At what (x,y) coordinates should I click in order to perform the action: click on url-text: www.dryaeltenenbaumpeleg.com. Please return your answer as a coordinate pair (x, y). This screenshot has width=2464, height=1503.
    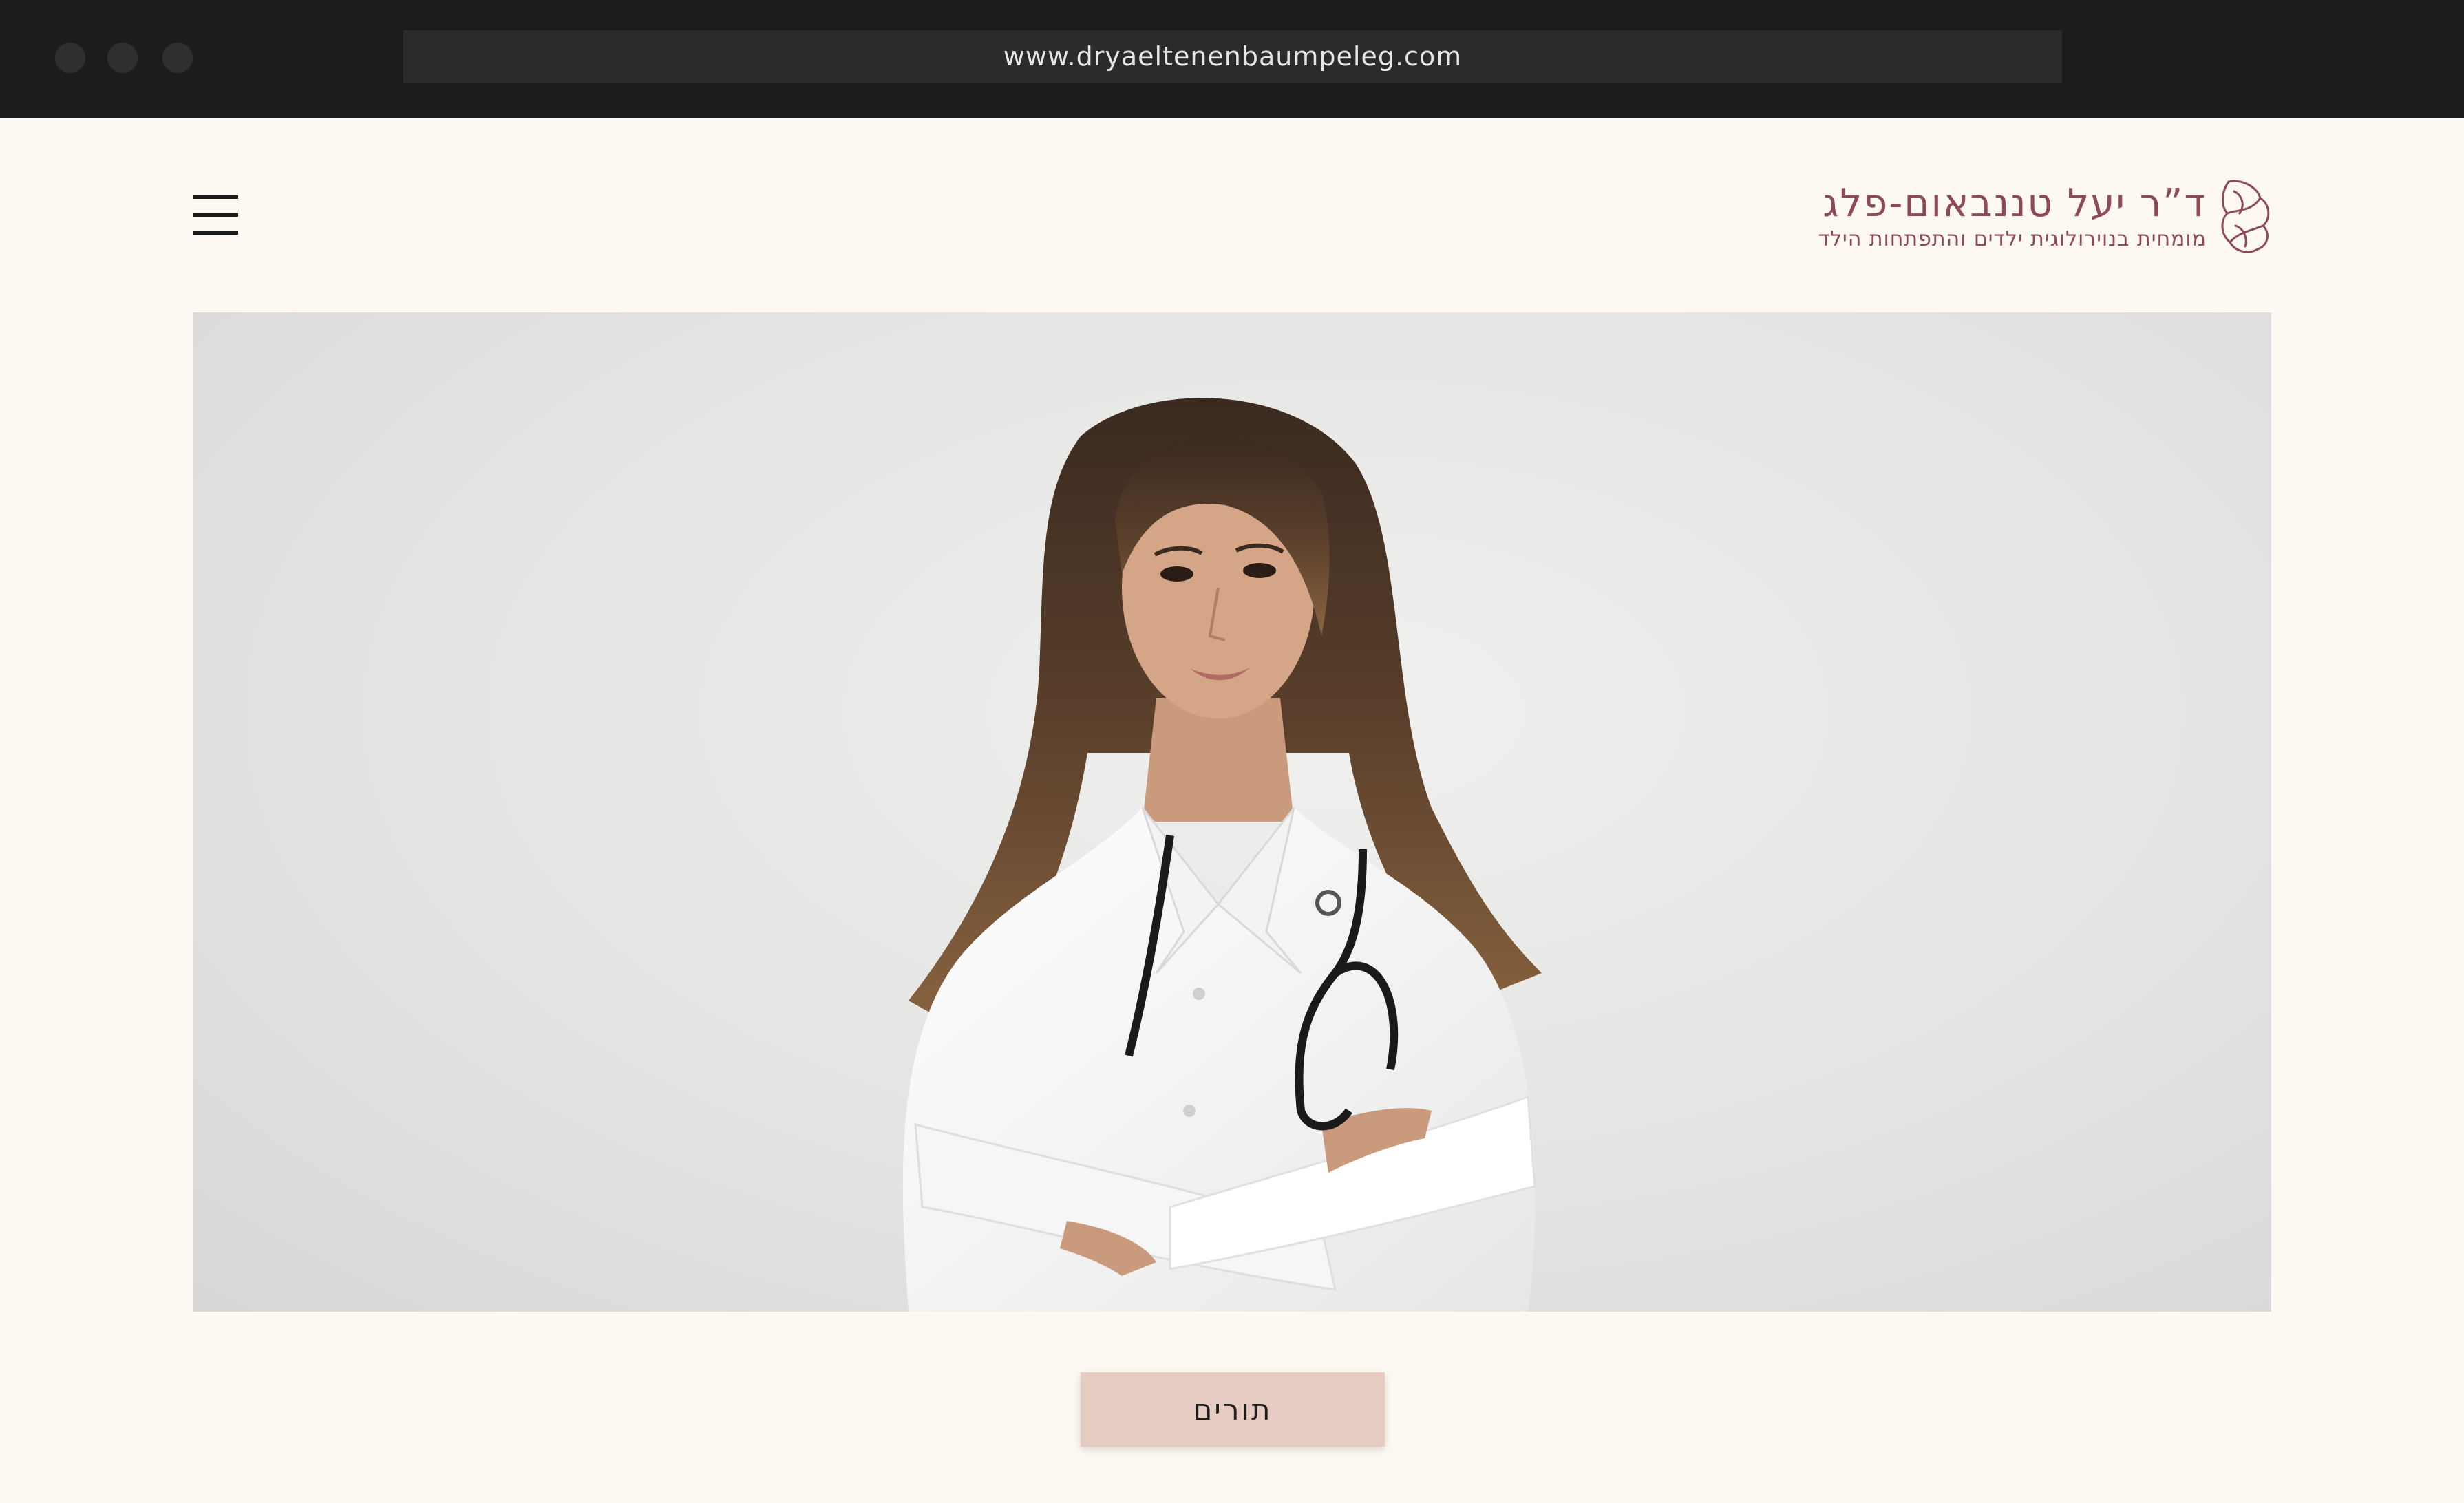
    Looking at the image, I should click on (1233, 56).